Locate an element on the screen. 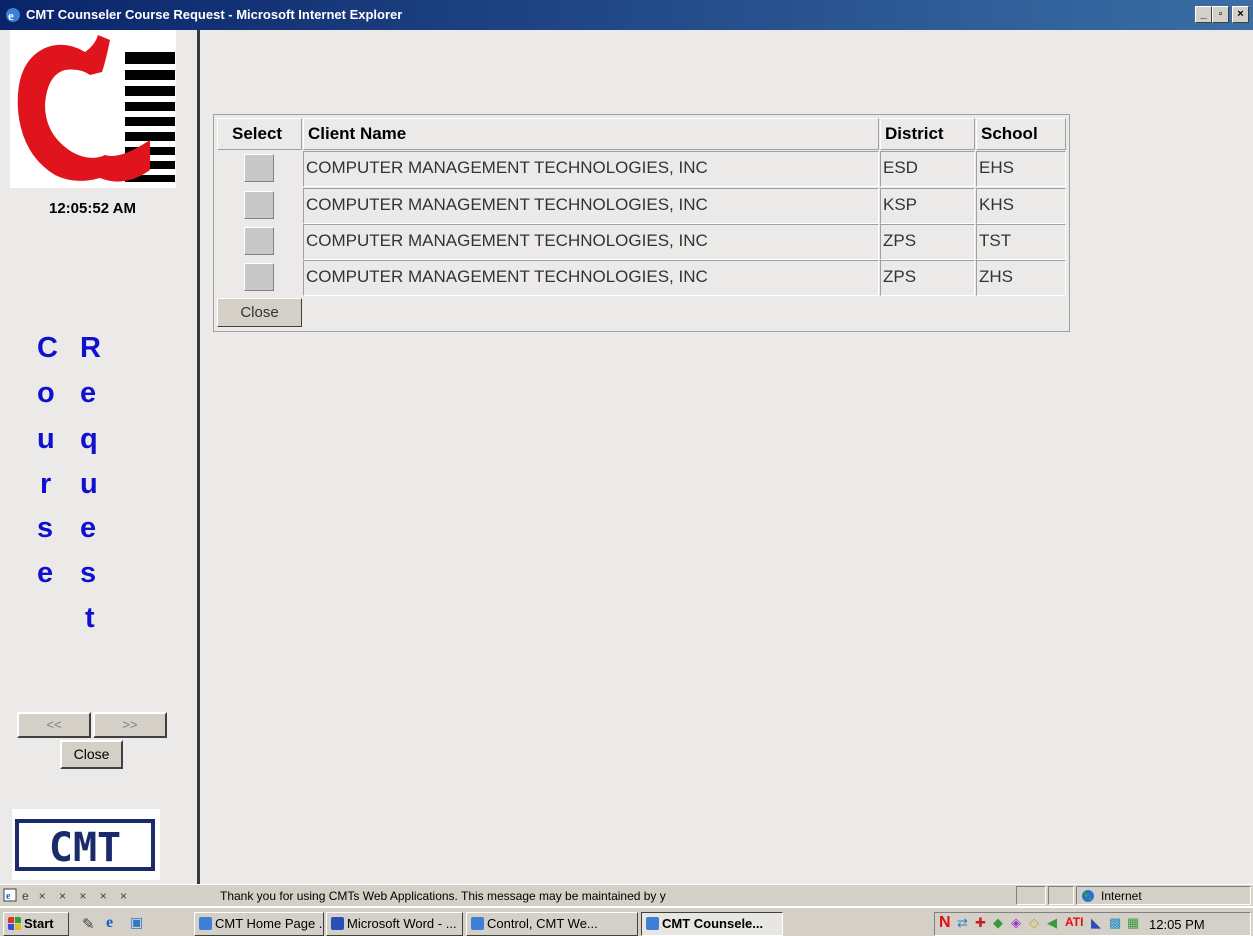 This screenshot has width=1253, height=936. network-icon: ⇄ is located at coordinates (962, 923).